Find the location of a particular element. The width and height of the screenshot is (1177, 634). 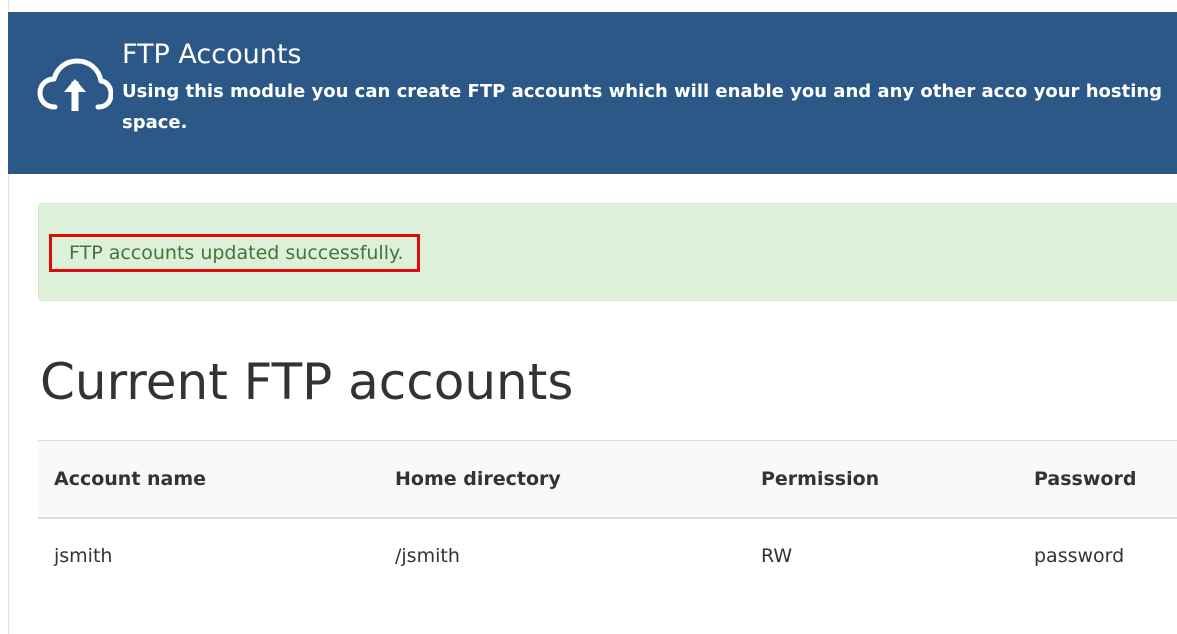

cell-password: password is located at coordinates (1079, 556).